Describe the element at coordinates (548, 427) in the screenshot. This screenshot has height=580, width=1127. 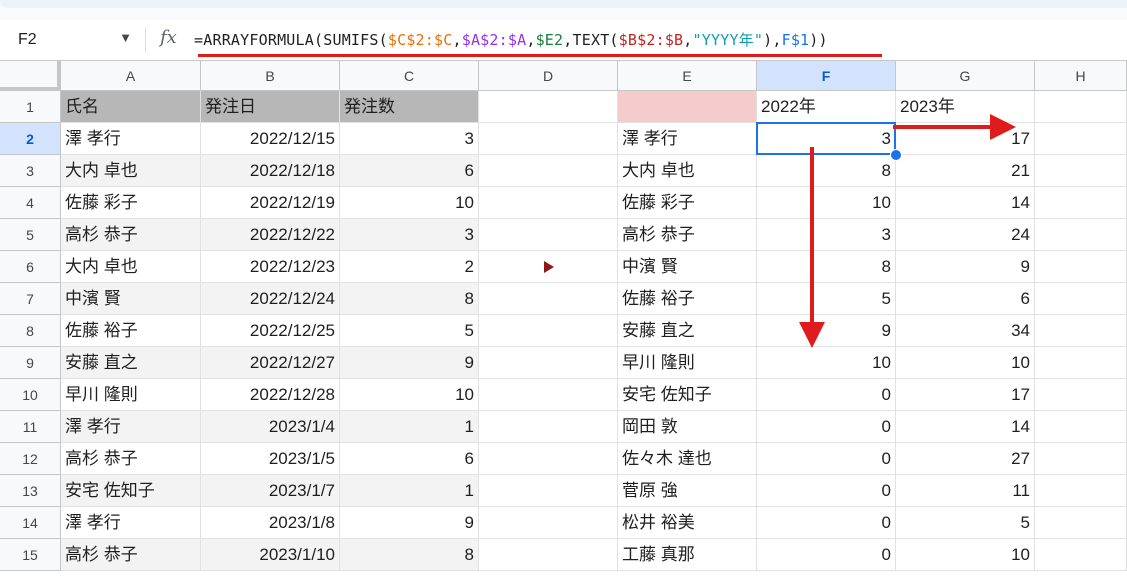
I see `cell-d11` at that location.